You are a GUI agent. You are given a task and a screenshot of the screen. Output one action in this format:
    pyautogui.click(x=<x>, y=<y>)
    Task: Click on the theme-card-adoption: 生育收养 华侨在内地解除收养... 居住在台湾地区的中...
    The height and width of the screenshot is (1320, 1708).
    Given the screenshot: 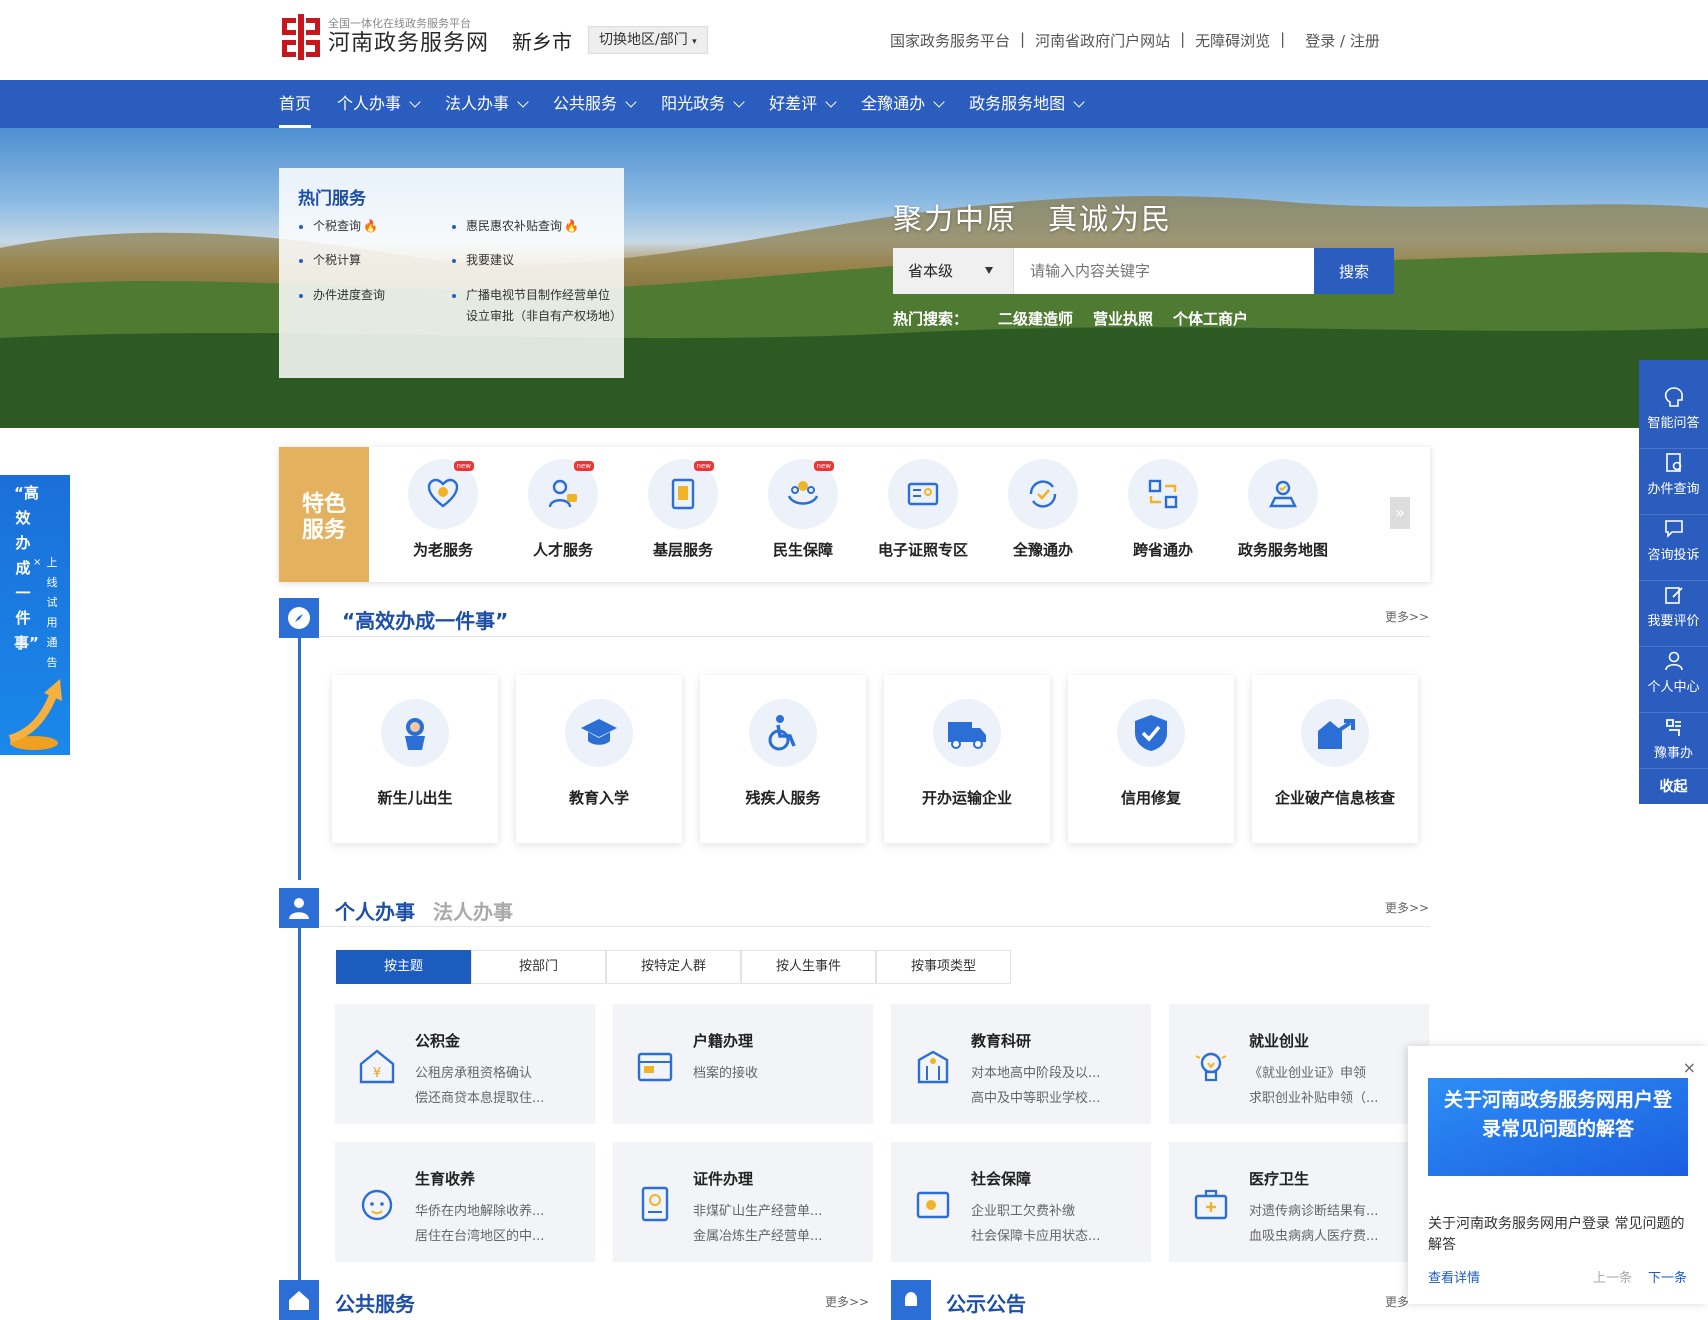 What is the action you would take?
    pyautogui.click(x=465, y=1202)
    